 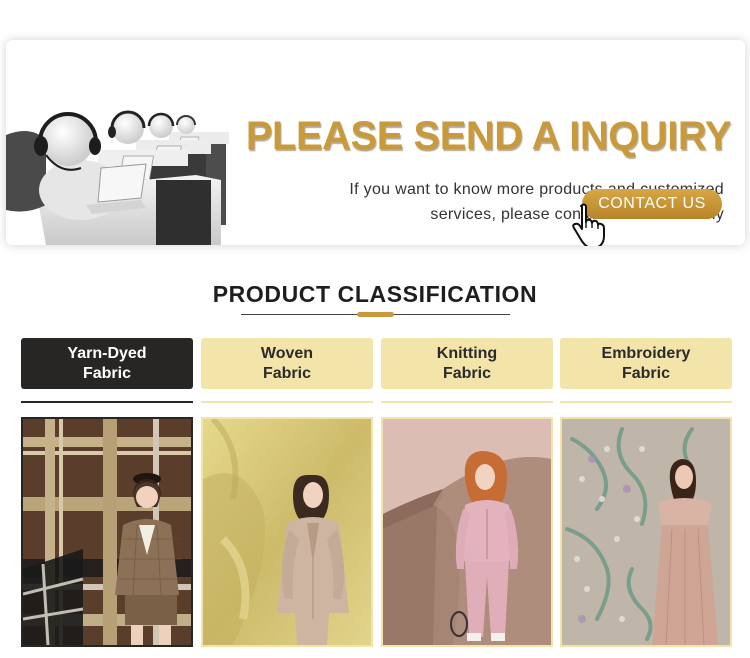 I want to click on product-image-yarn-dyed, so click(x=107, y=532).